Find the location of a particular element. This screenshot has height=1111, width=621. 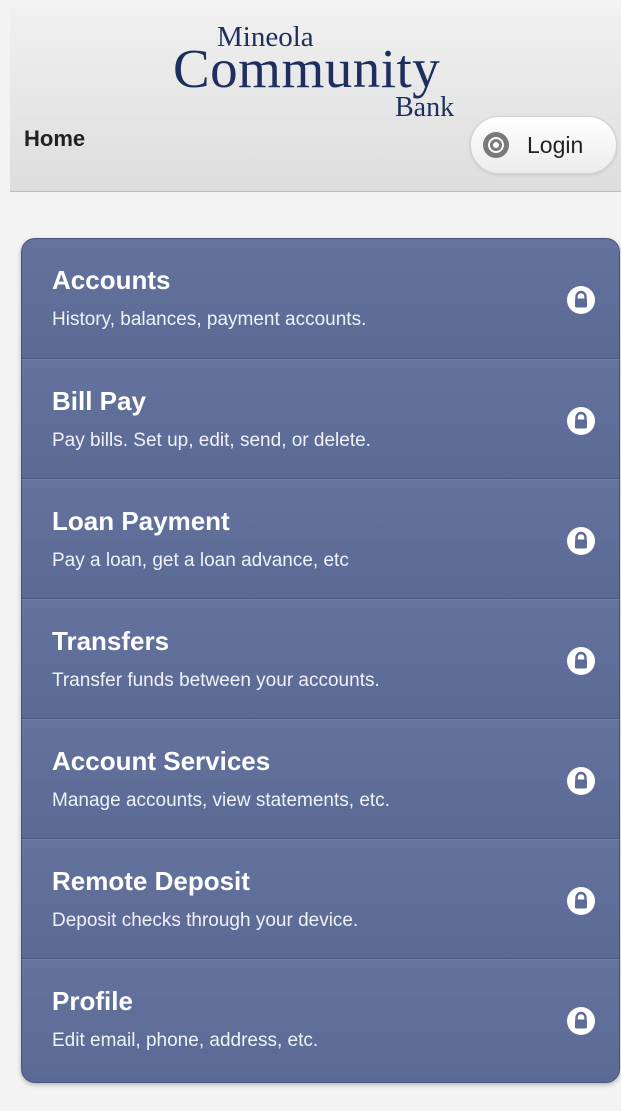

menu-item-subtitle: Deposit checks through your device. is located at coordinates (205, 920).